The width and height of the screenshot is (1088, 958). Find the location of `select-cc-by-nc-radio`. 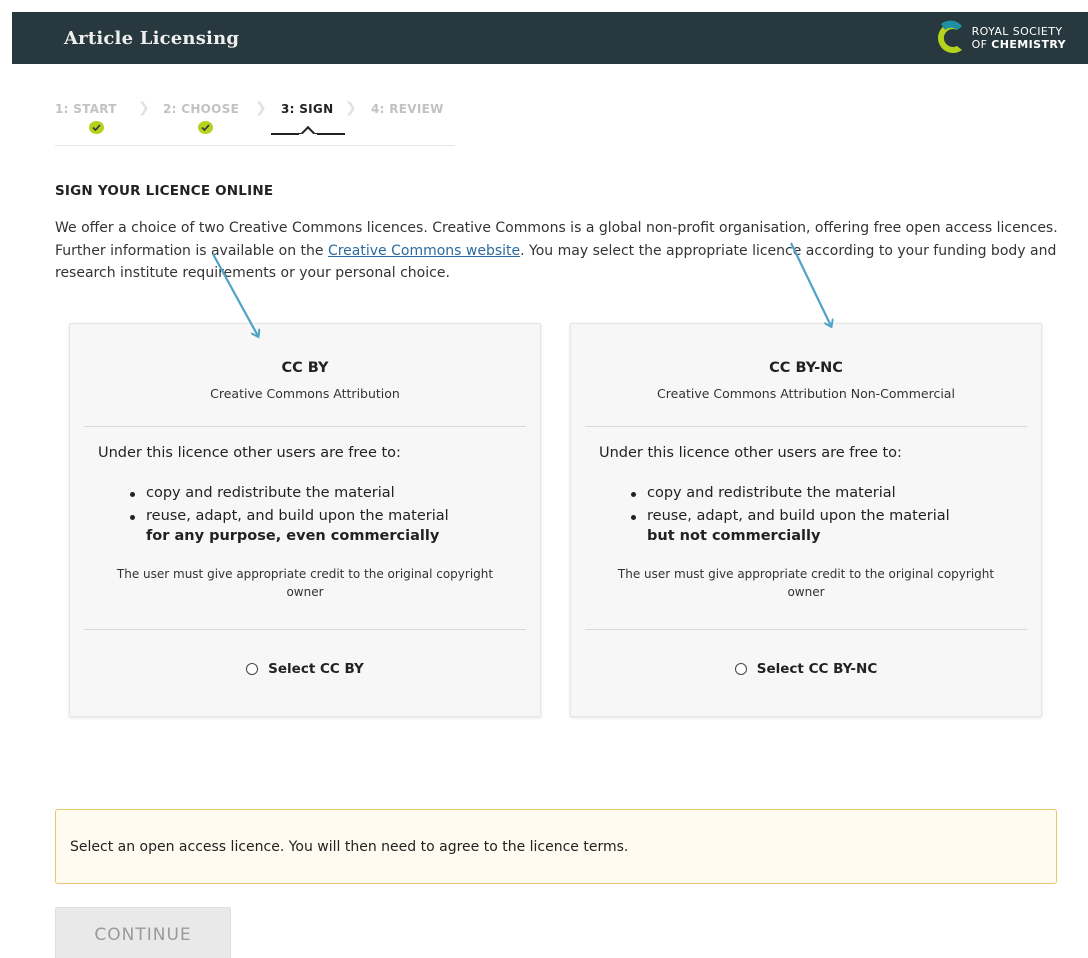

select-cc-by-nc-radio is located at coordinates (740, 669).